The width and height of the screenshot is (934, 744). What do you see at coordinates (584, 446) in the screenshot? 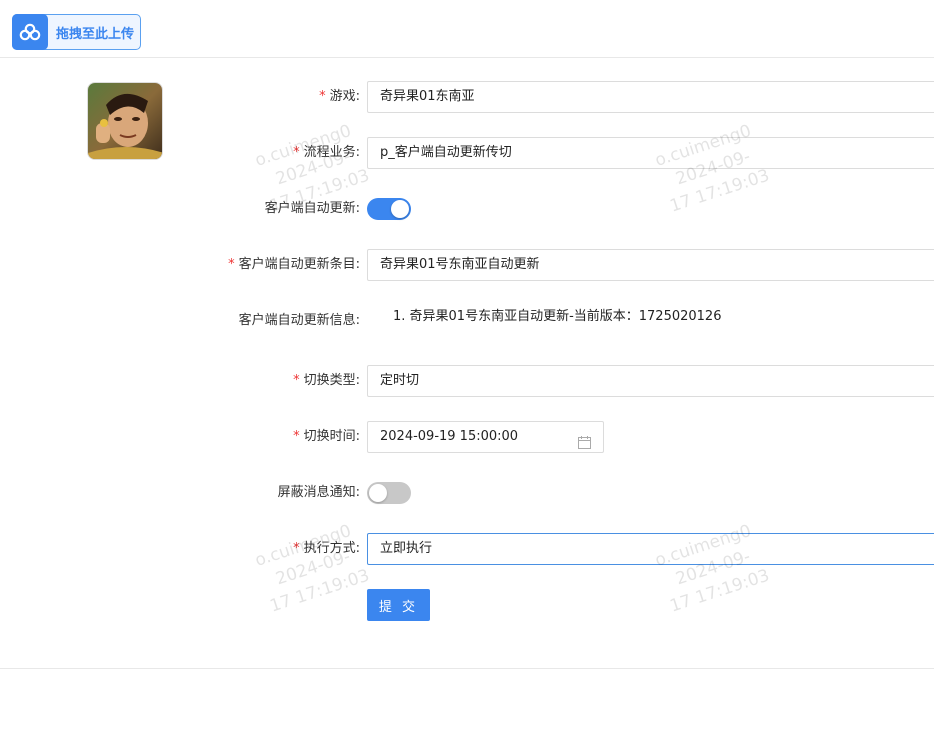
I see `calendar-icon` at bounding box center [584, 446].